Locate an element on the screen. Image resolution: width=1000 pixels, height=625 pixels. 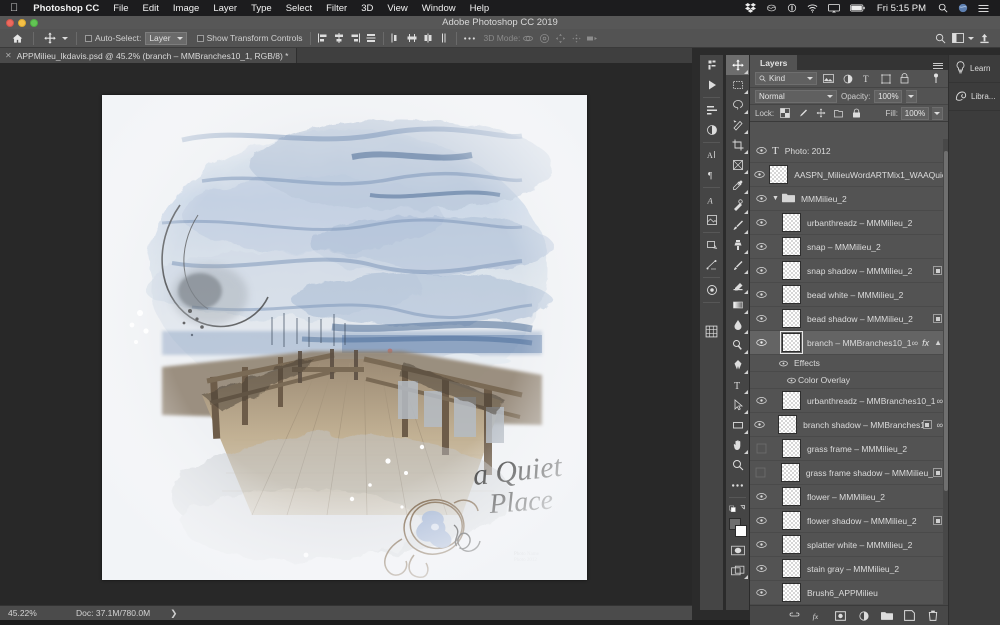
table-row: branch – MMBranches10_1 ∞ fx ▲ is located at coordinates (849, 343).